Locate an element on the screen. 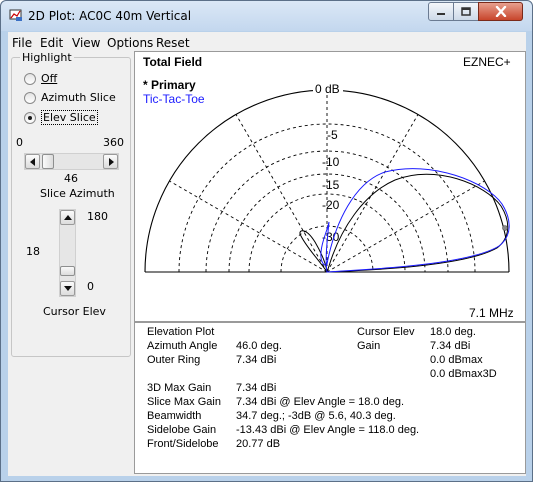 The width and height of the screenshot is (533, 482). cursor-elev-label: Cursor Elev is located at coordinates (74, 311).